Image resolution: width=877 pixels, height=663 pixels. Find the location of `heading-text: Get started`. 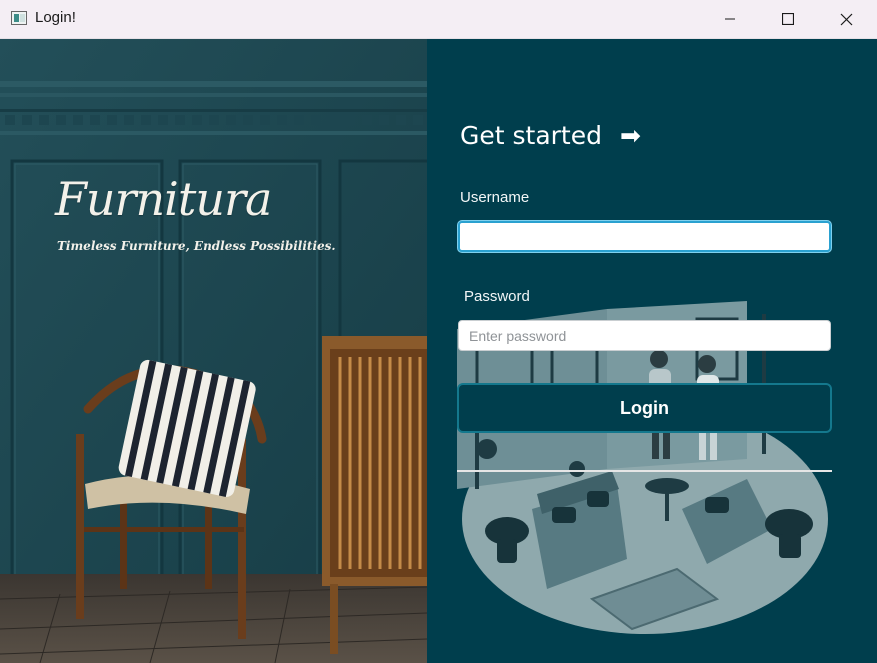

heading-text: Get started is located at coordinates (531, 135).